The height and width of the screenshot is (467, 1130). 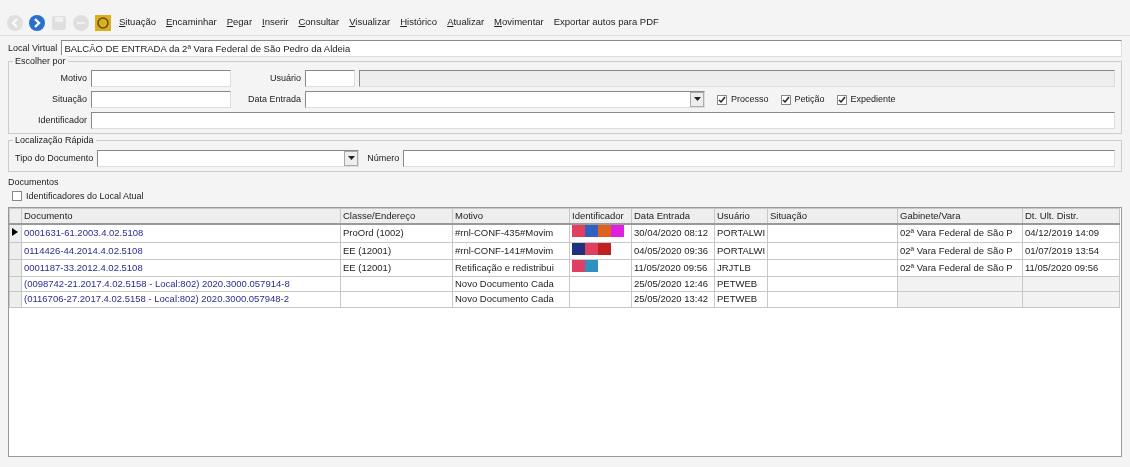 I want to click on group-title: Documentos, so click(x=34, y=182).